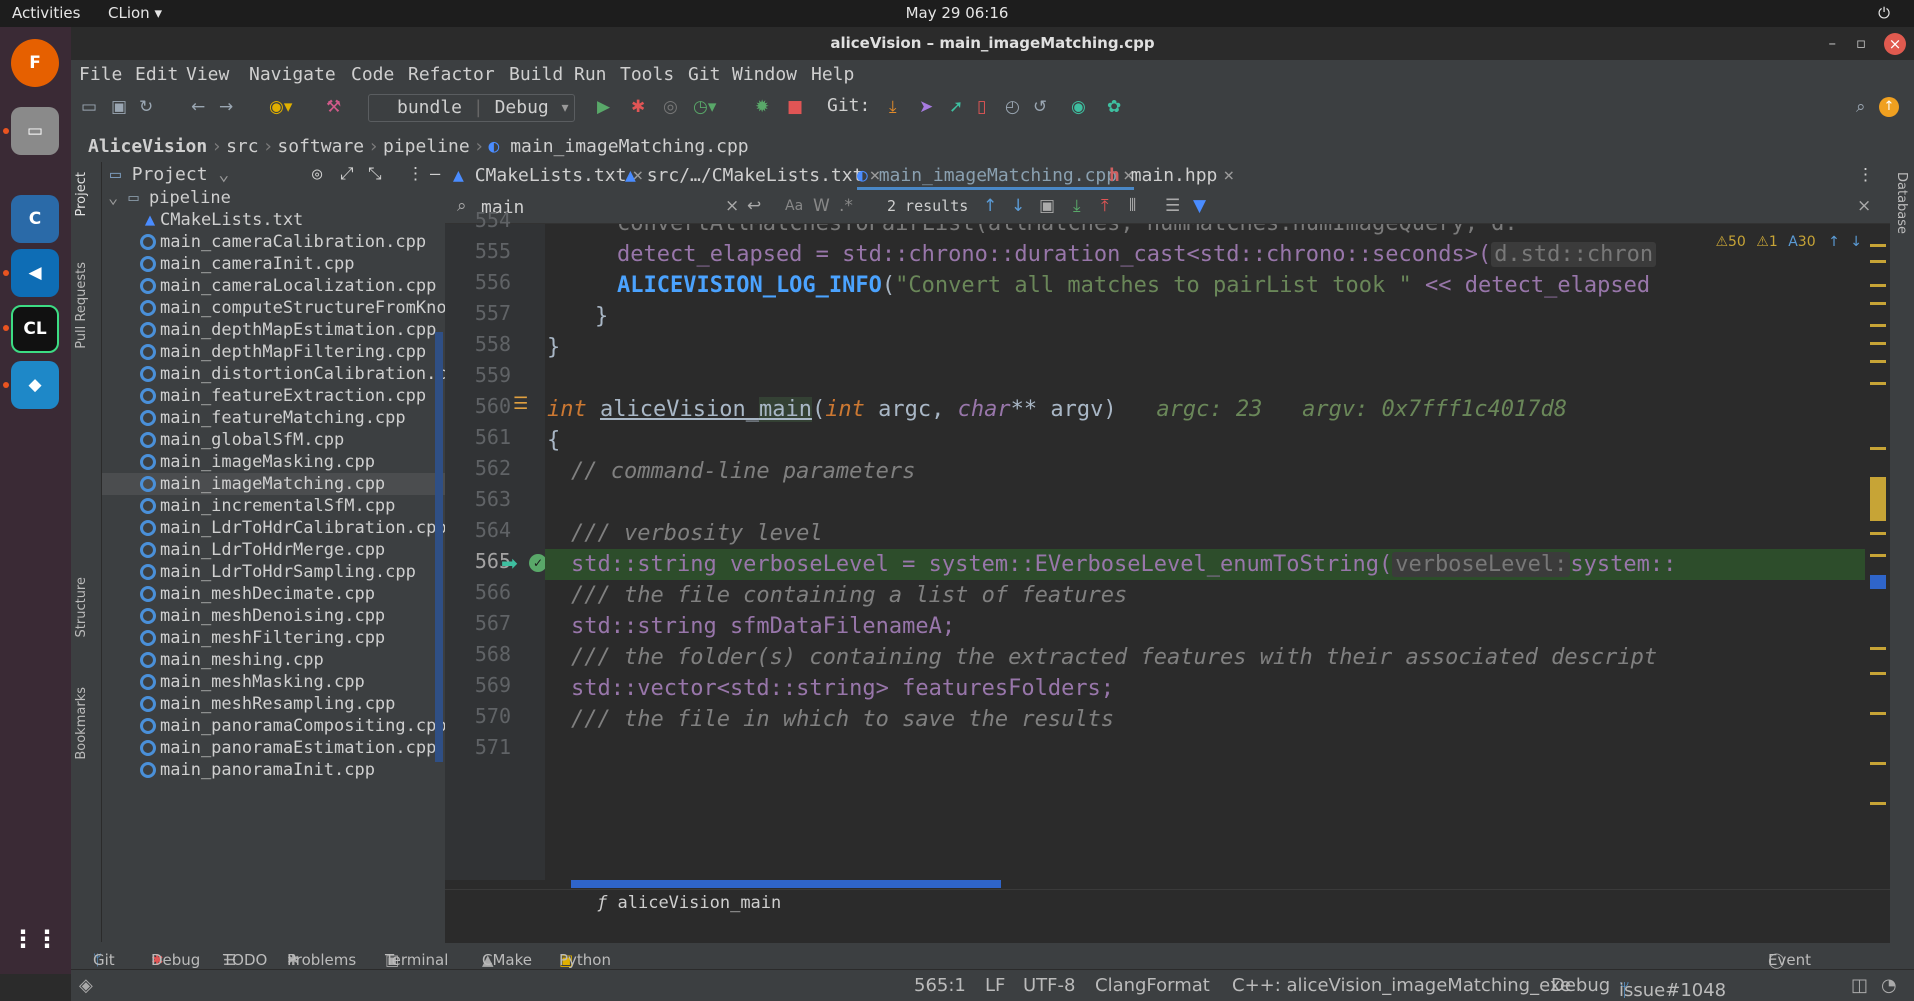 This screenshot has width=1914, height=1001. What do you see at coordinates (471, 108) in the screenshot?
I see `run-configuration-select: bundle | Debug ▾` at bounding box center [471, 108].